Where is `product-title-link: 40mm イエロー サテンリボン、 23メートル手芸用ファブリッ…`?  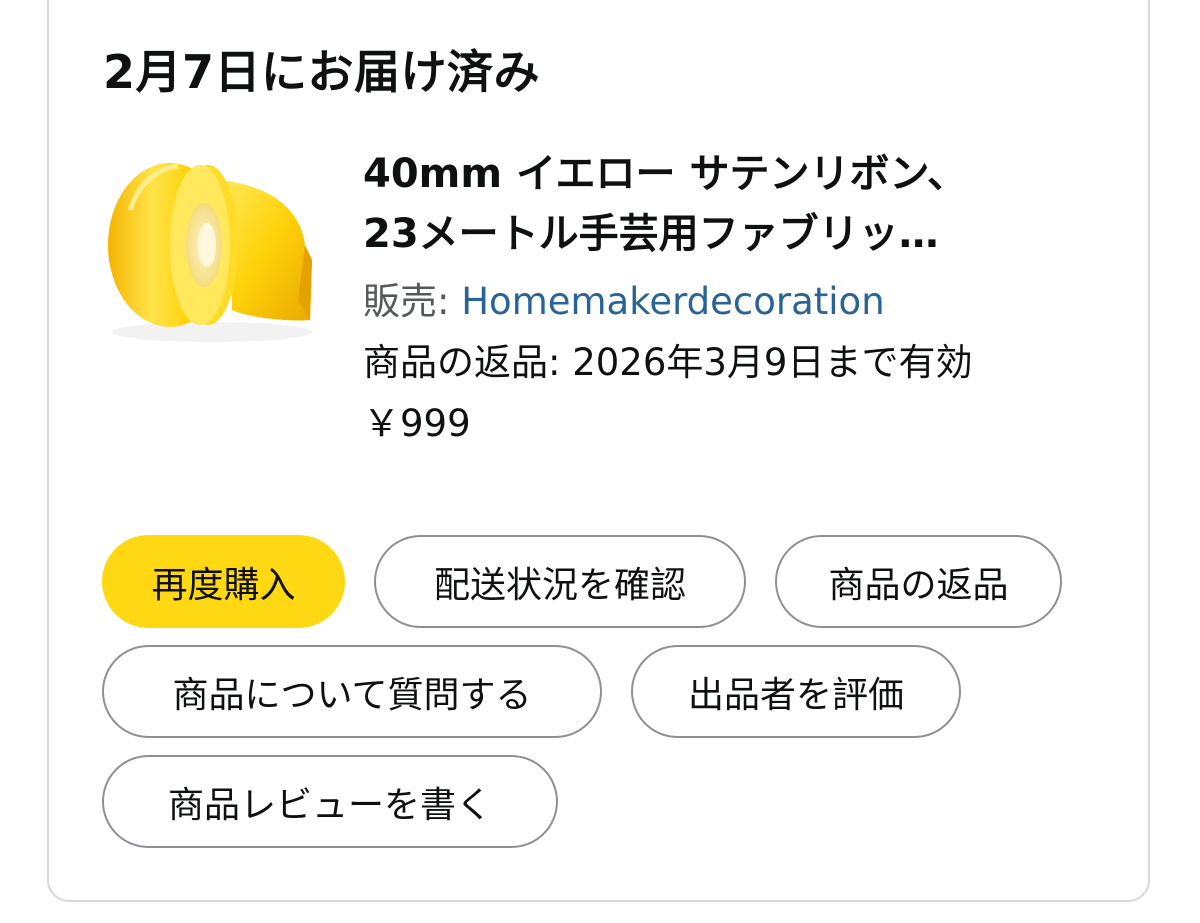
product-title-link: 40mm イエロー サテンリボン、 23メートル手芸用ファブリッ… is located at coordinates (723, 204).